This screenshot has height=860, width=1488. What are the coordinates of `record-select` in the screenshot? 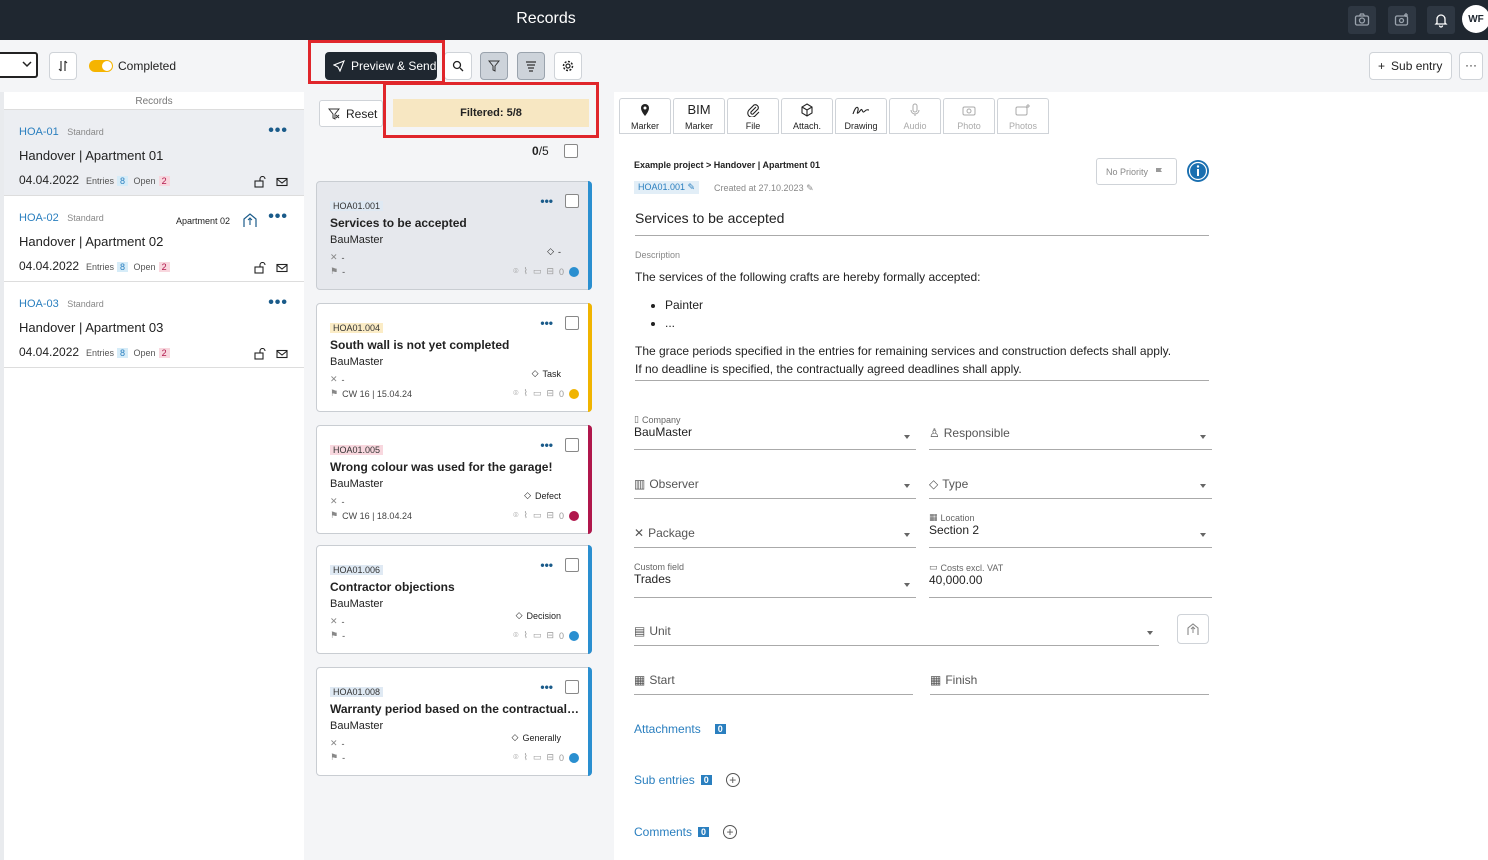 It's located at (19, 65).